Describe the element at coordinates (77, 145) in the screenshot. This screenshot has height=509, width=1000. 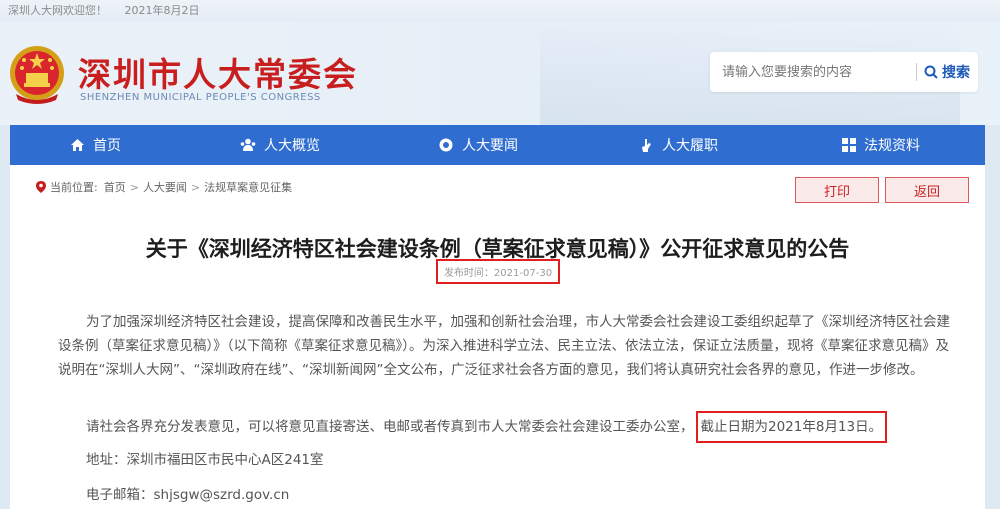
I see `home-icon` at that location.